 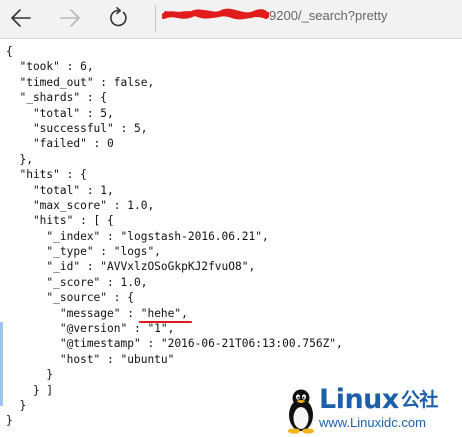 I want to click on toolbar-separator, so click(x=155, y=18).